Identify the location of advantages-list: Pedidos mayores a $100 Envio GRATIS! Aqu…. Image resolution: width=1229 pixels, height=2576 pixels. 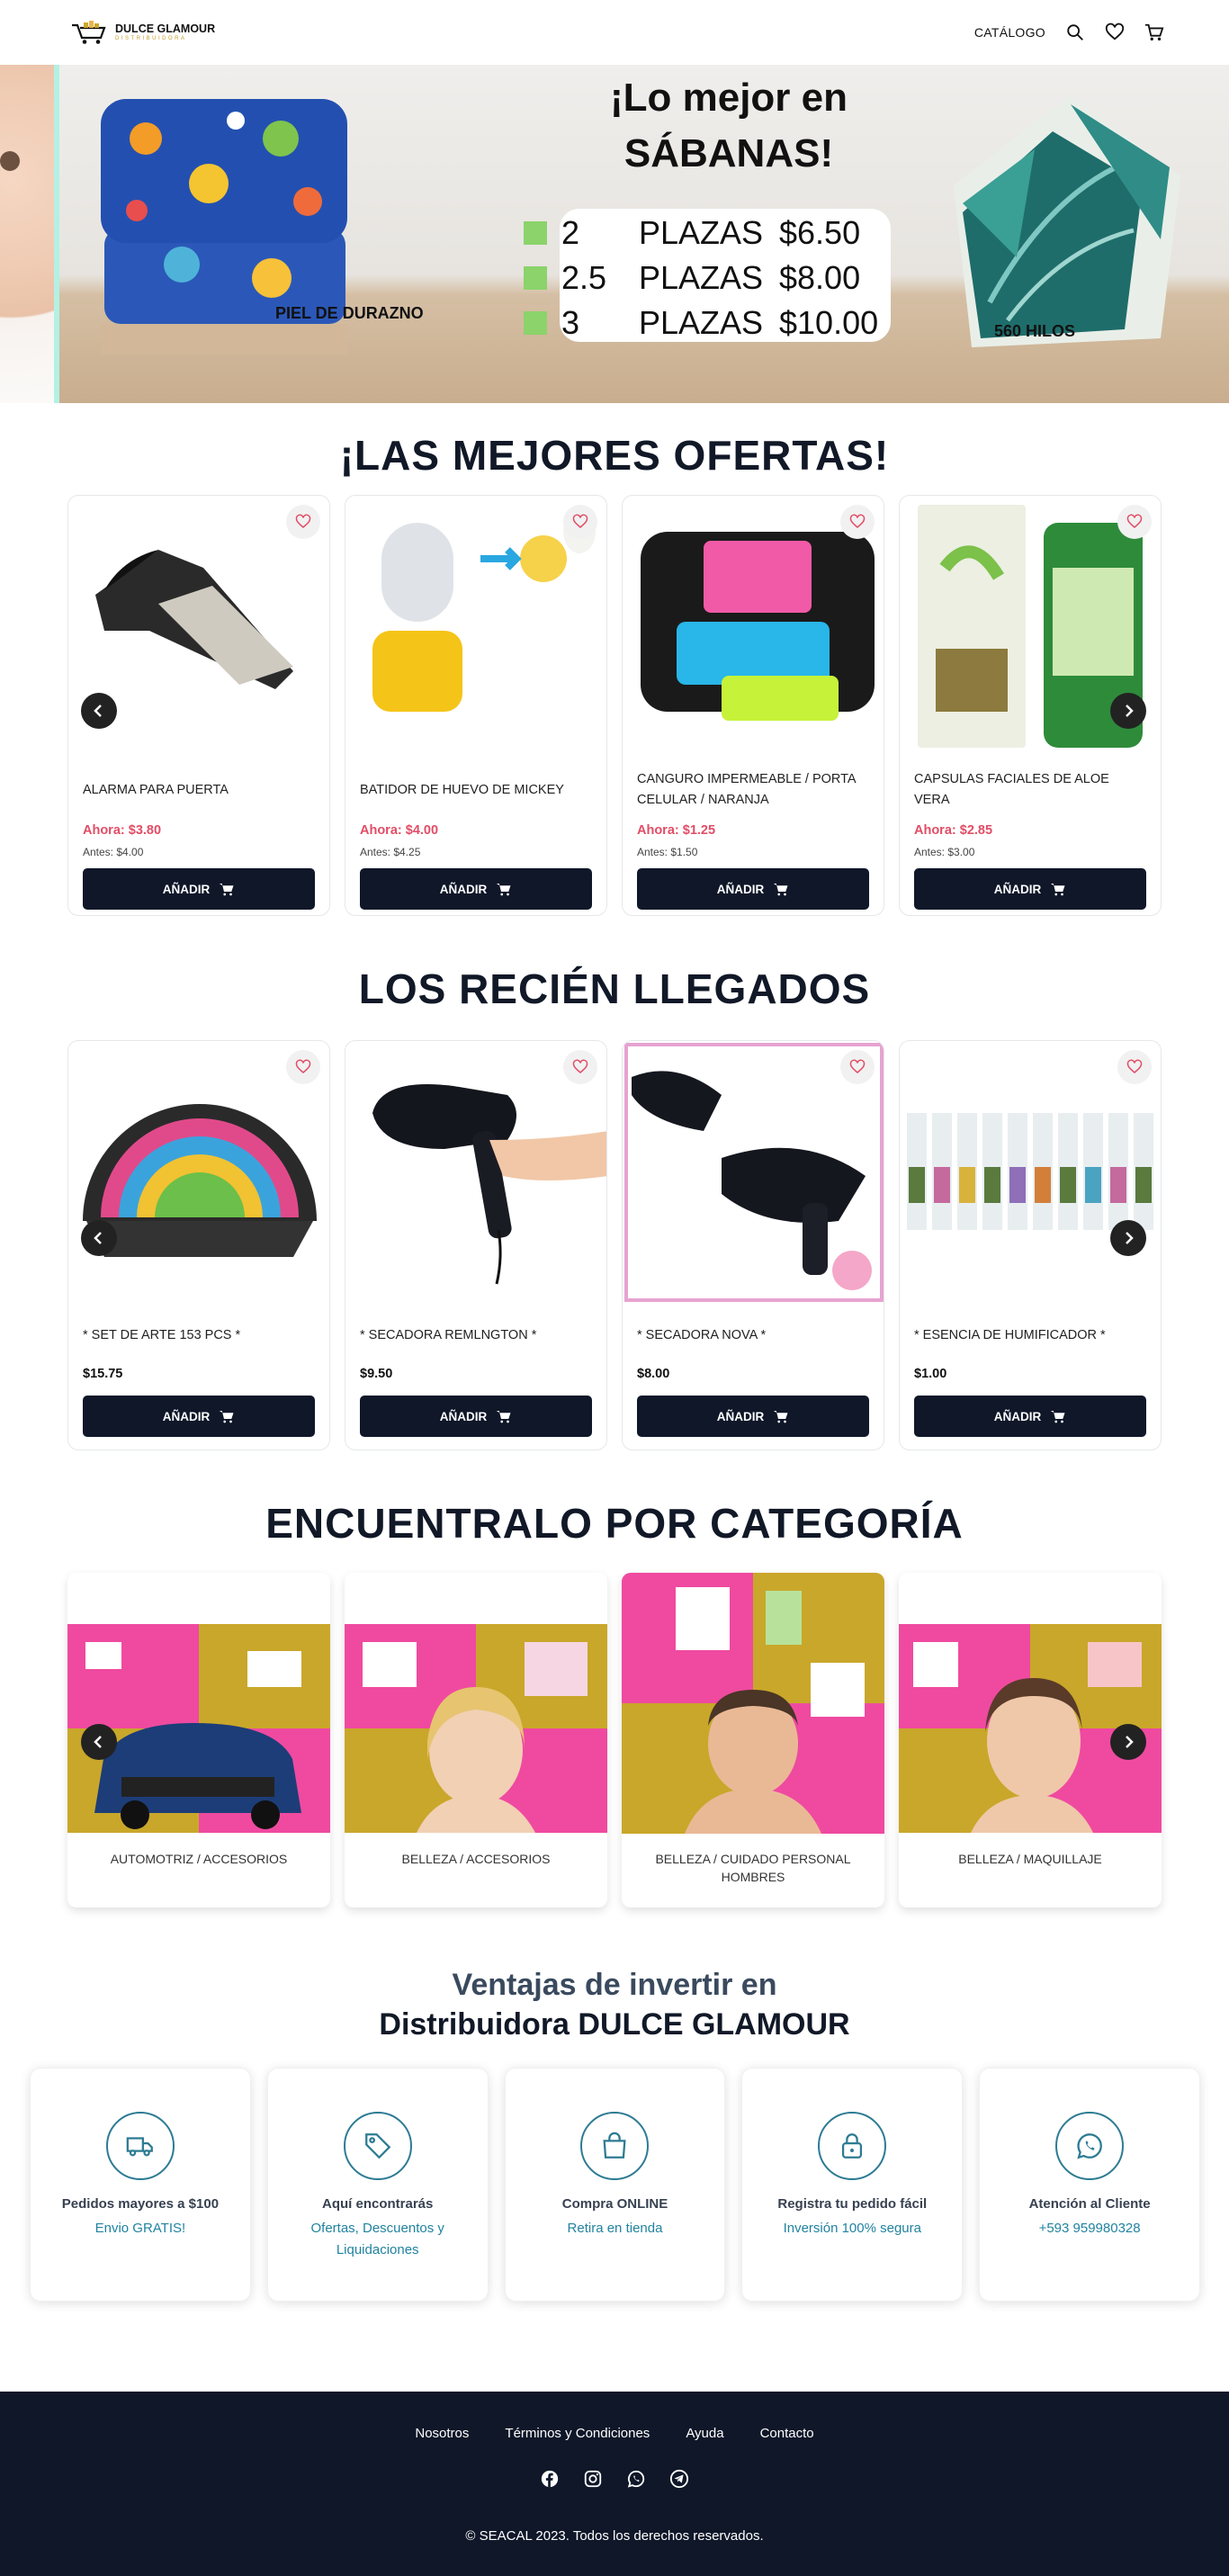
(614, 2185).